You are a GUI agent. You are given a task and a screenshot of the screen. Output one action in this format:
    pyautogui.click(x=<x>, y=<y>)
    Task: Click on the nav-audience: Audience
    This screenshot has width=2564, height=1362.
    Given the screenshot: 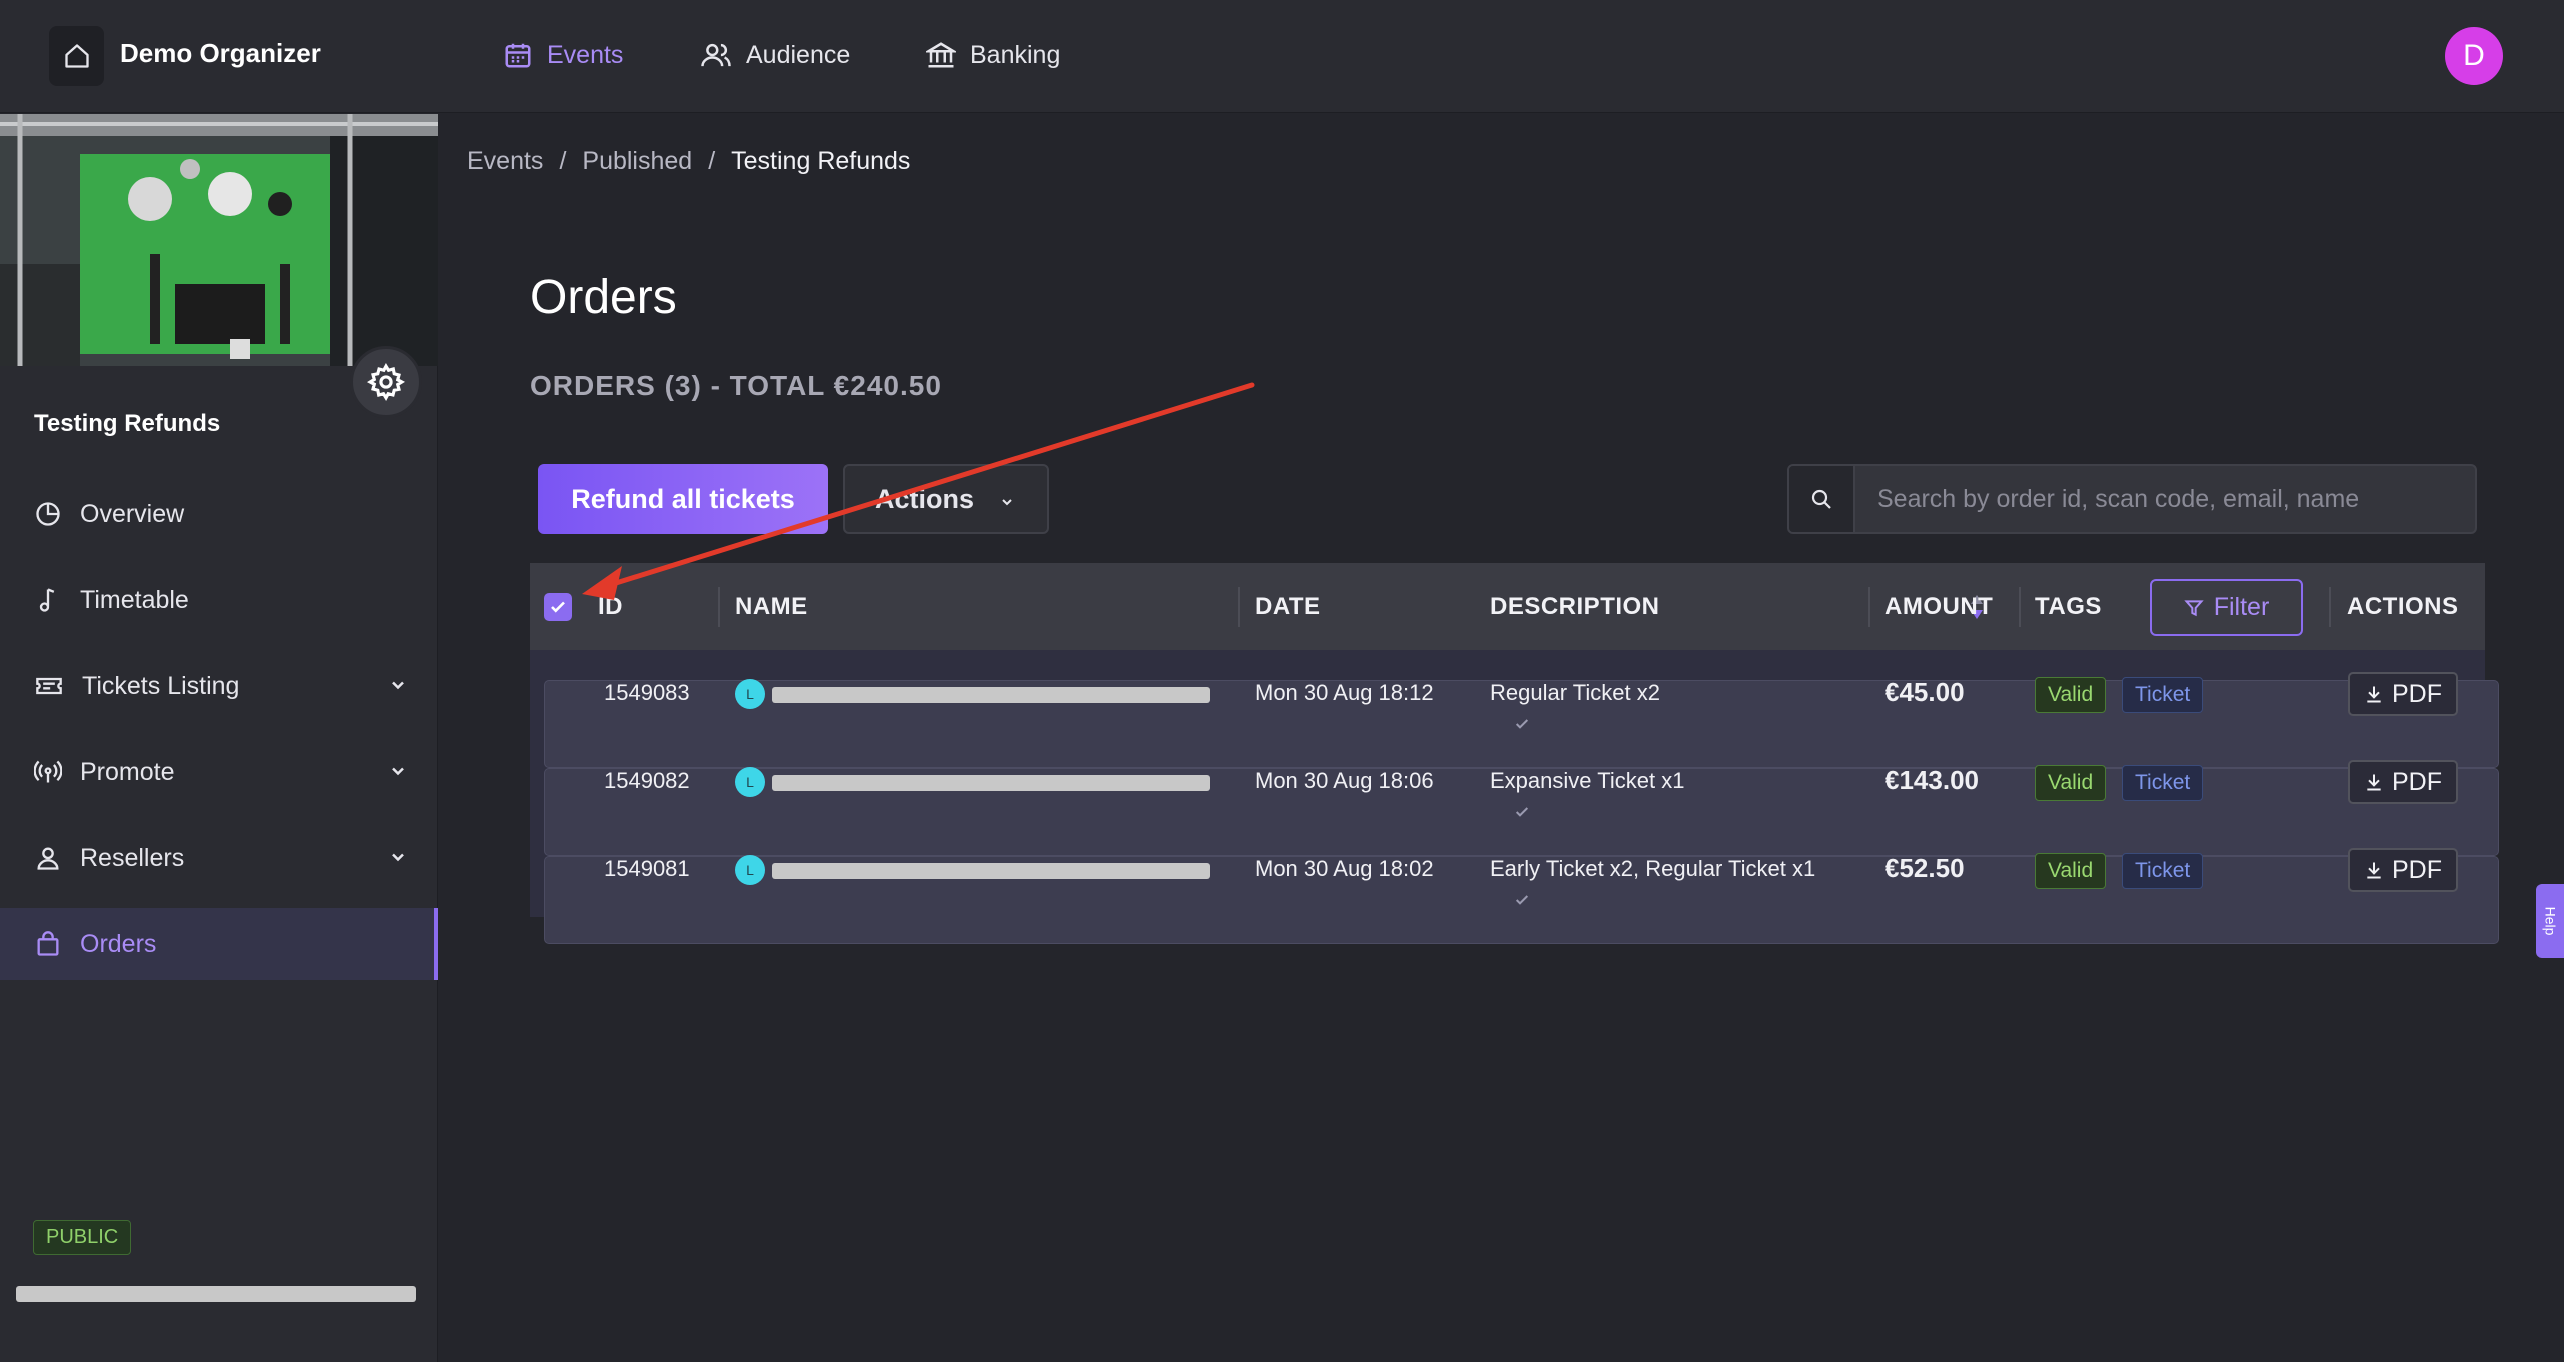 What is the action you would take?
    pyautogui.click(x=775, y=55)
    